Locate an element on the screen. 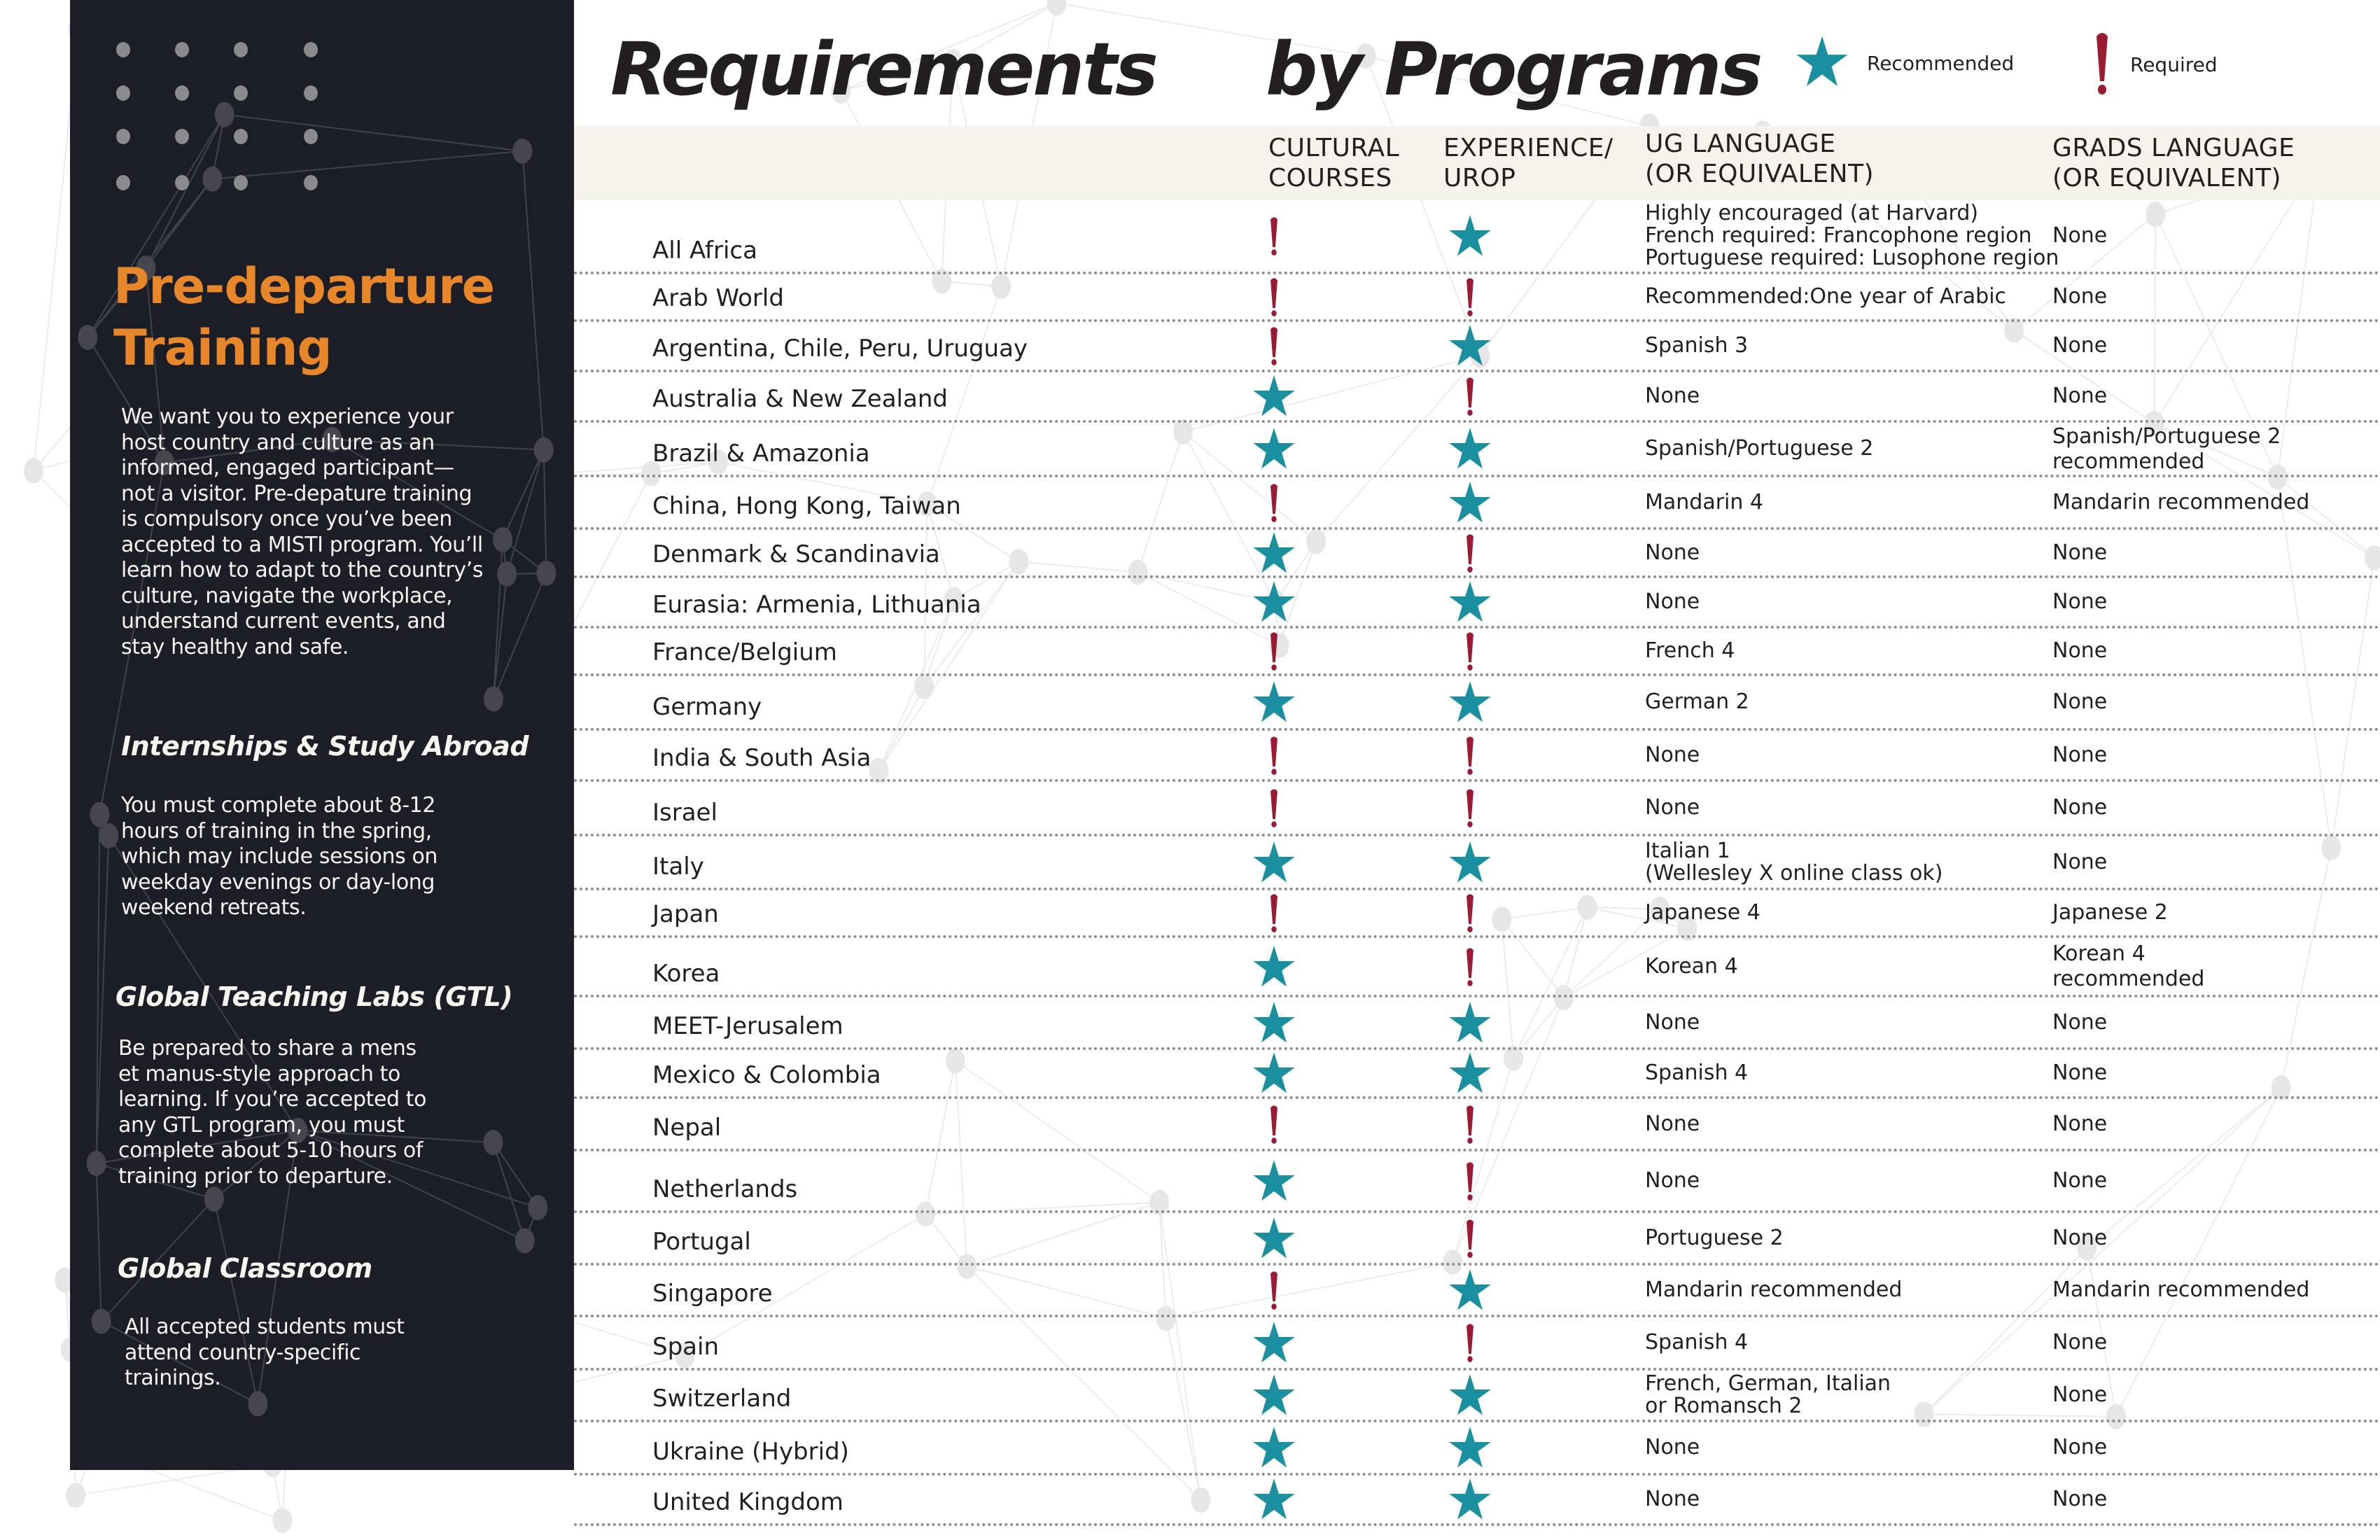 The width and height of the screenshot is (2380, 1540). table-row: Denmark & Scandinavia None None is located at coordinates (1477, 554).